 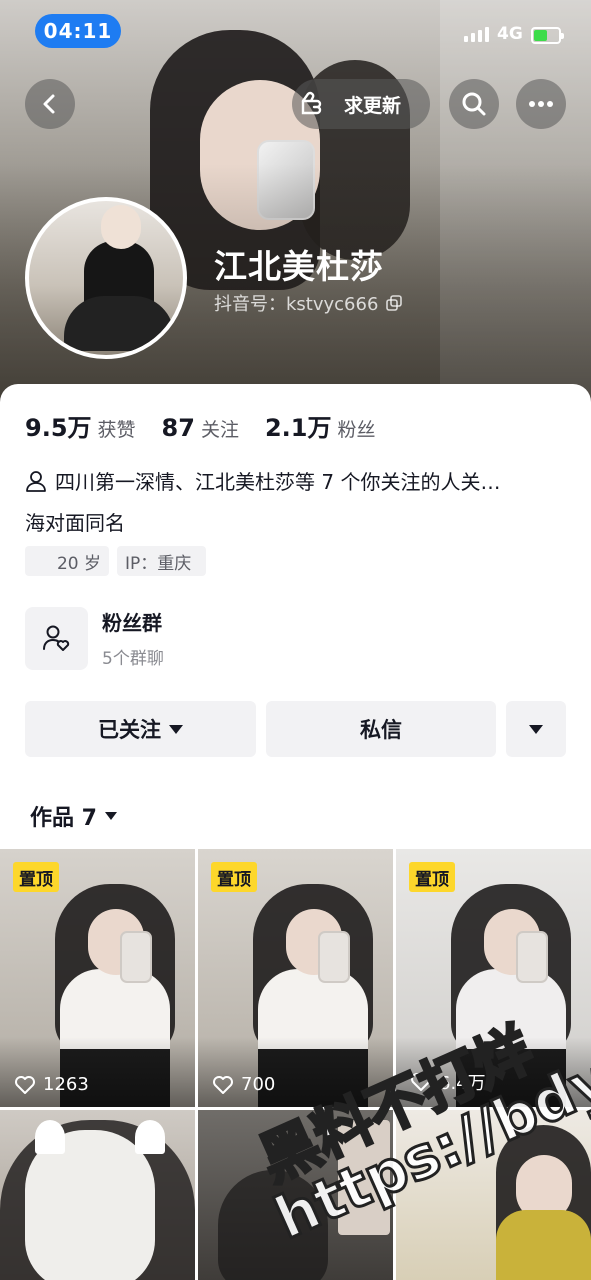 What do you see at coordinates (97, 978) in the screenshot?
I see `video-thumbnail: 置顶 1263` at bounding box center [97, 978].